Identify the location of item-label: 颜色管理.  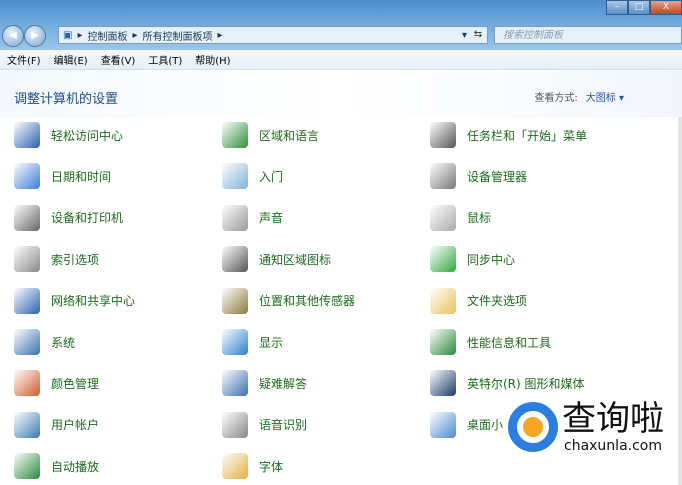
(75, 383).